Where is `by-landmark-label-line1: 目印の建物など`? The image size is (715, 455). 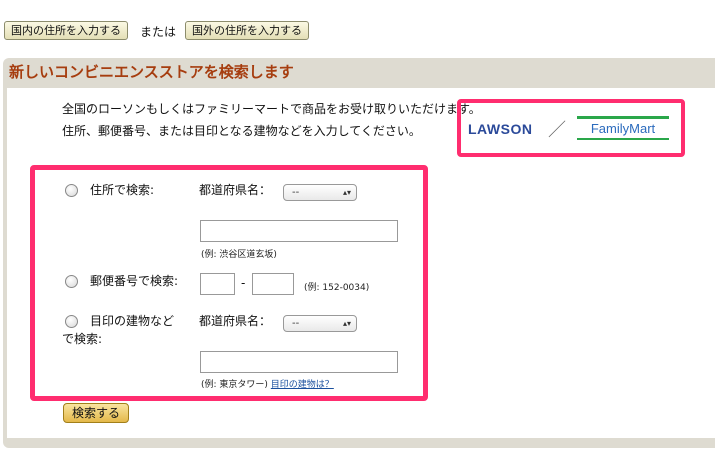 by-landmark-label-line1: 目印の建物など is located at coordinates (132, 321).